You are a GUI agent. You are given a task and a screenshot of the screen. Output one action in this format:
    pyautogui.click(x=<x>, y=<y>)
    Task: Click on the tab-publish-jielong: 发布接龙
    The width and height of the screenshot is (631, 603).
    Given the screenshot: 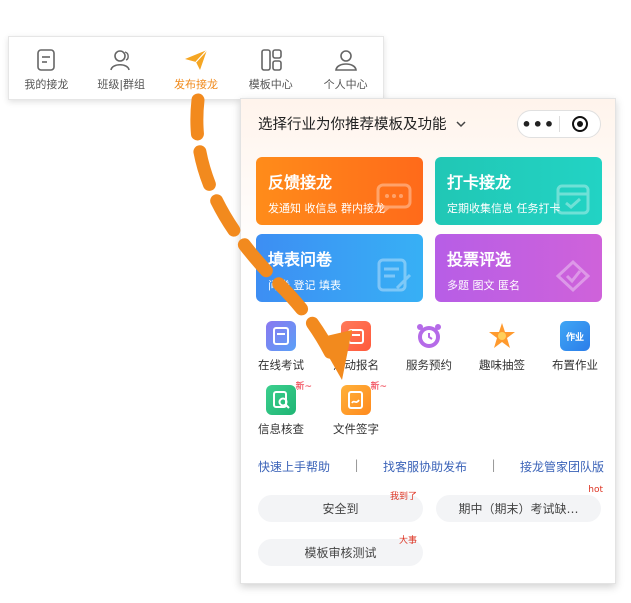 What is the action you would take?
    pyautogui.click(x=196, y=69)
    